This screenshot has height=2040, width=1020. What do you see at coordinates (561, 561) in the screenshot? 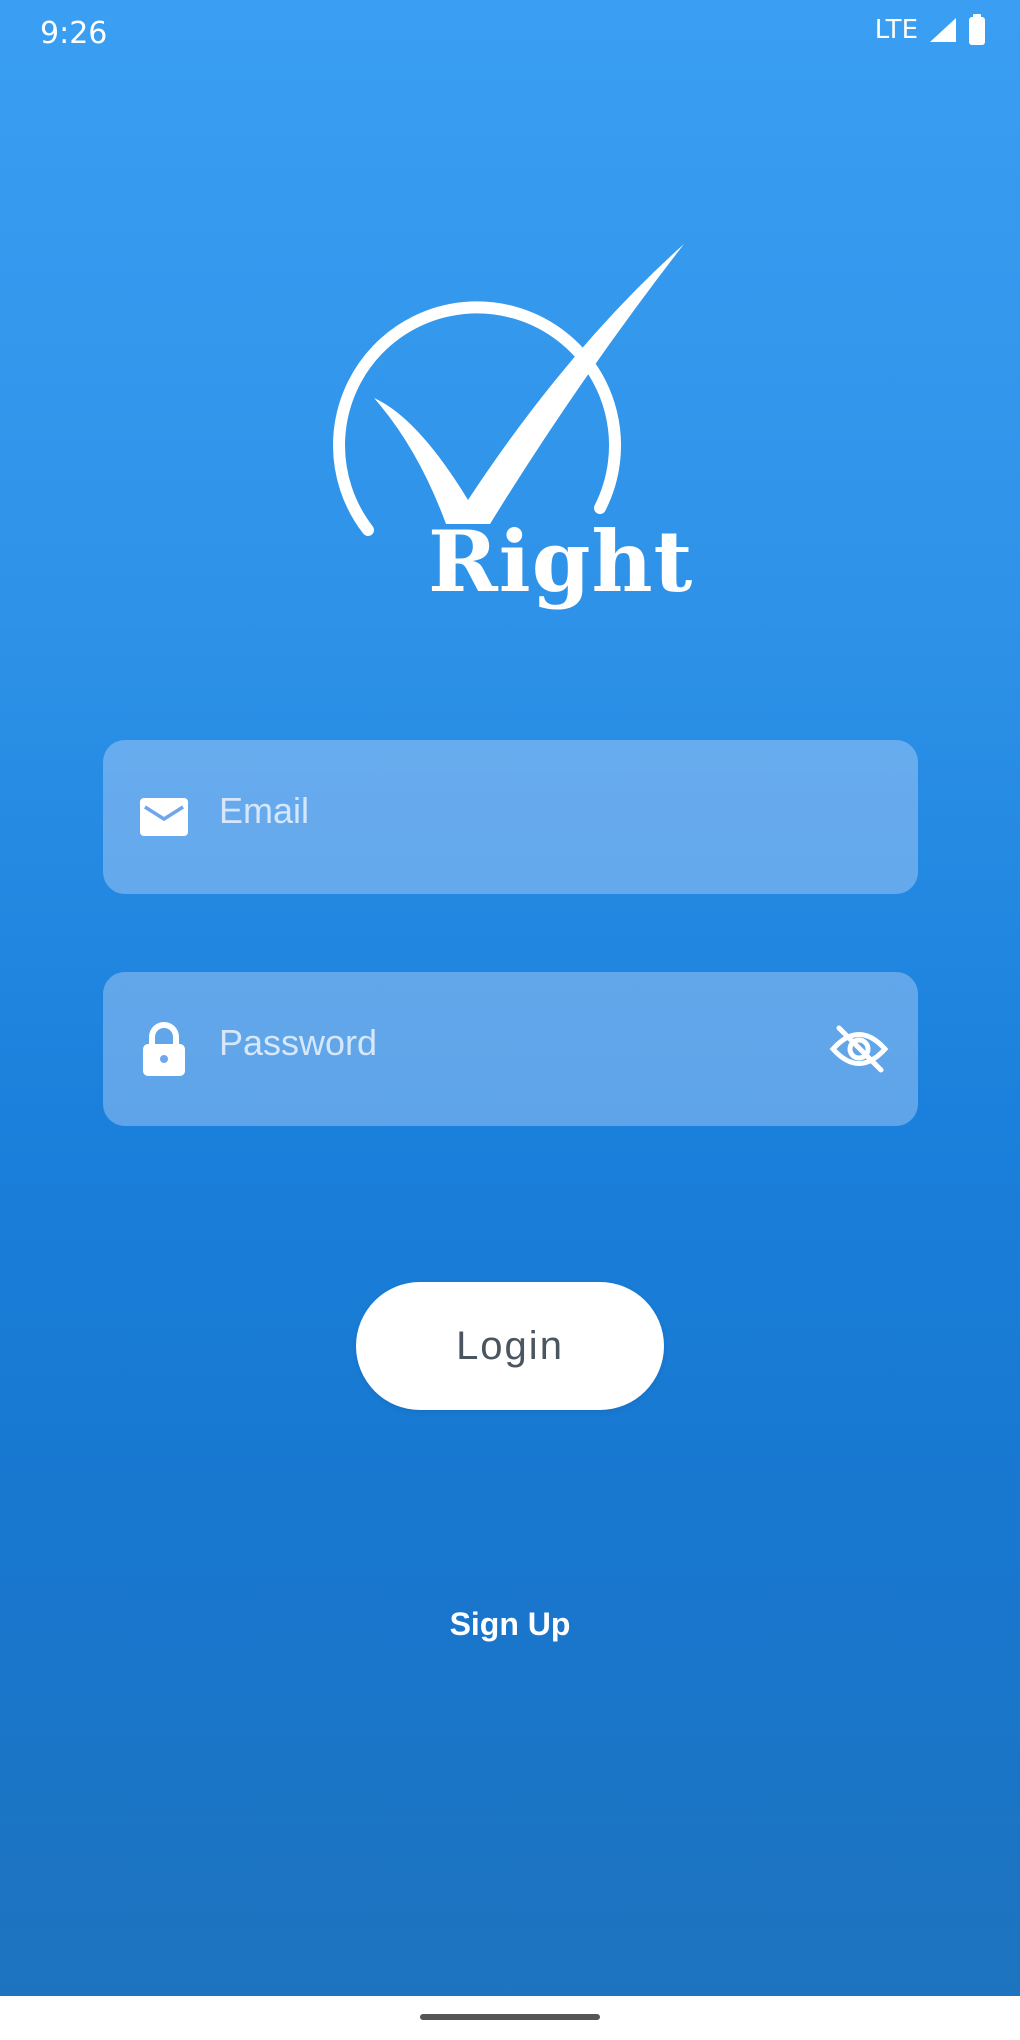
I see `logo-text: Right` at bounding box center [561, 561].